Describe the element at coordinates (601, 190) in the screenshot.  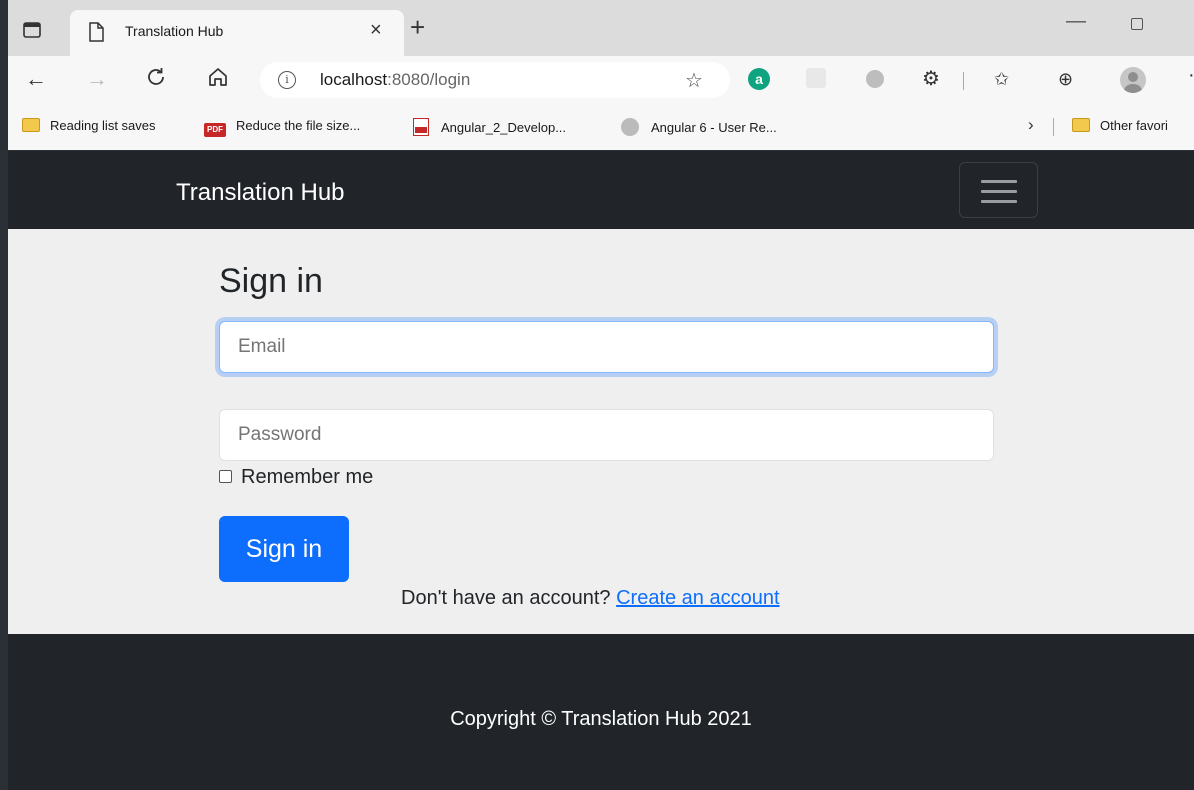
I see `site-navbar: Translation Hub` at that location.